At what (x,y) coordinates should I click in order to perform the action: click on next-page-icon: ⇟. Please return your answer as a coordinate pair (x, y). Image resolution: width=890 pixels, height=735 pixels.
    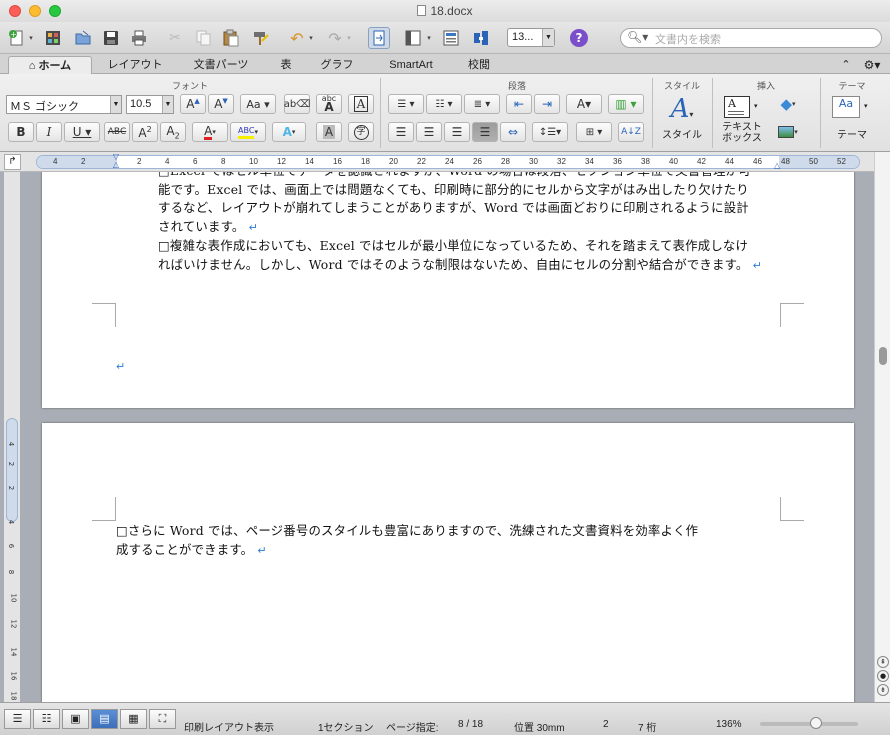
    Looking at the image, I should click on (883, 690).